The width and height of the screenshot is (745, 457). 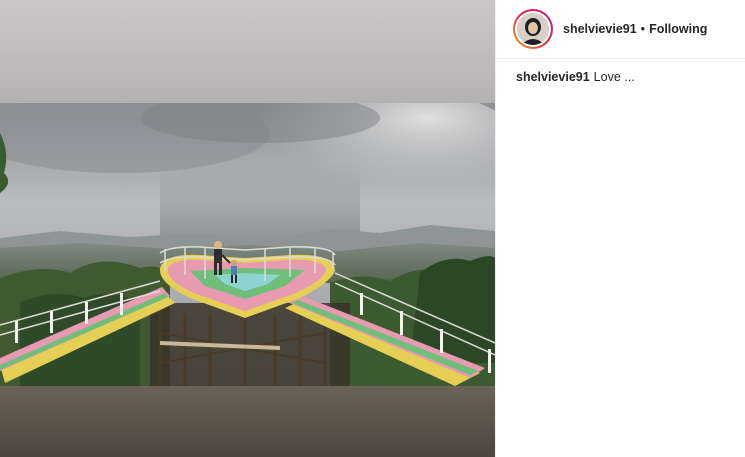 I want to click on header-text: shelvievie91 • Following, so click(x=635, y=29).